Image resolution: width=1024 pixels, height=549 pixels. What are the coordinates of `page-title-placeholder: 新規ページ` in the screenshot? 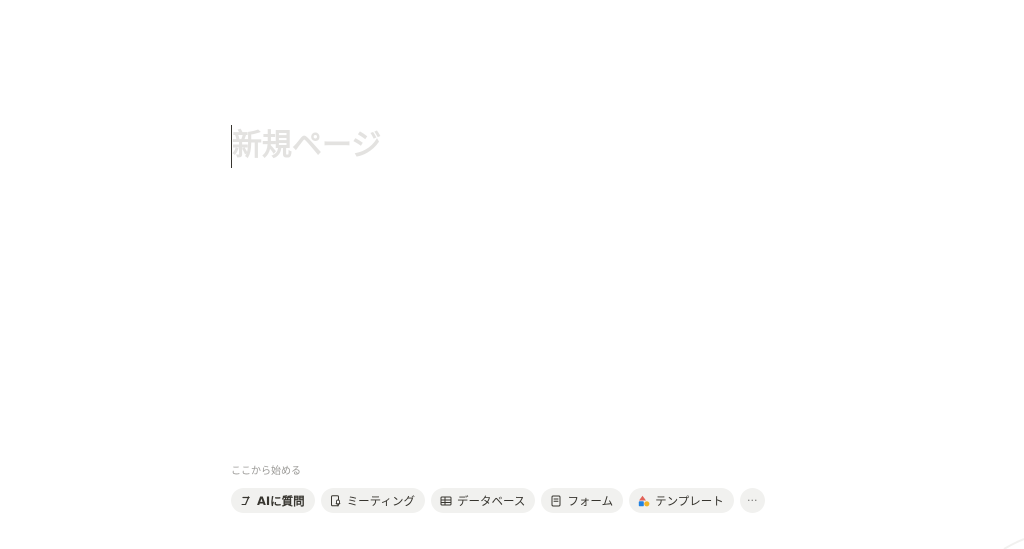 It's located at (306, 146).